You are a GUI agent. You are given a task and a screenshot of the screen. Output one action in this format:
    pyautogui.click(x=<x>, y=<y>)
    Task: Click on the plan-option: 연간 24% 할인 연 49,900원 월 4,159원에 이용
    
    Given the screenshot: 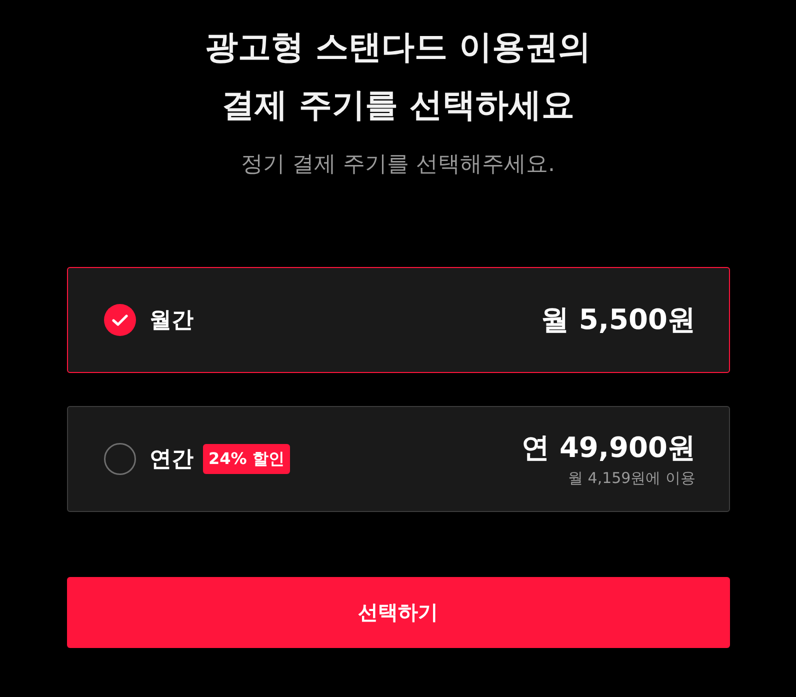 What is the action you would take?
    pyautogui.click(x=398, y=459)
    